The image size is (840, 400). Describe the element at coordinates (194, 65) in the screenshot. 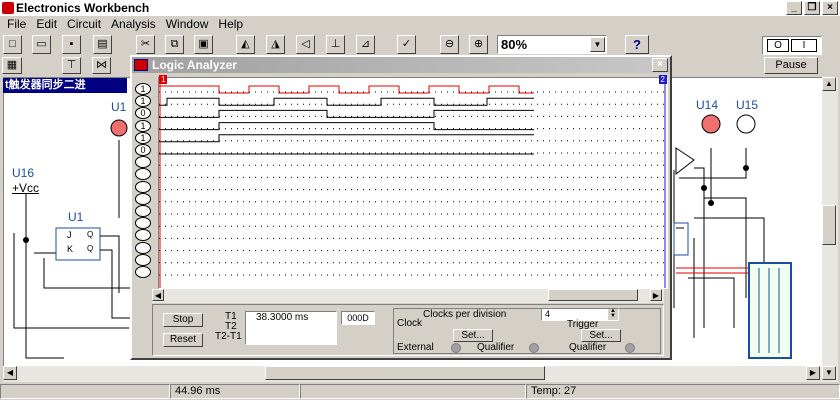

I see `logic-analyzer-title: Logic Analyzer` at that location.